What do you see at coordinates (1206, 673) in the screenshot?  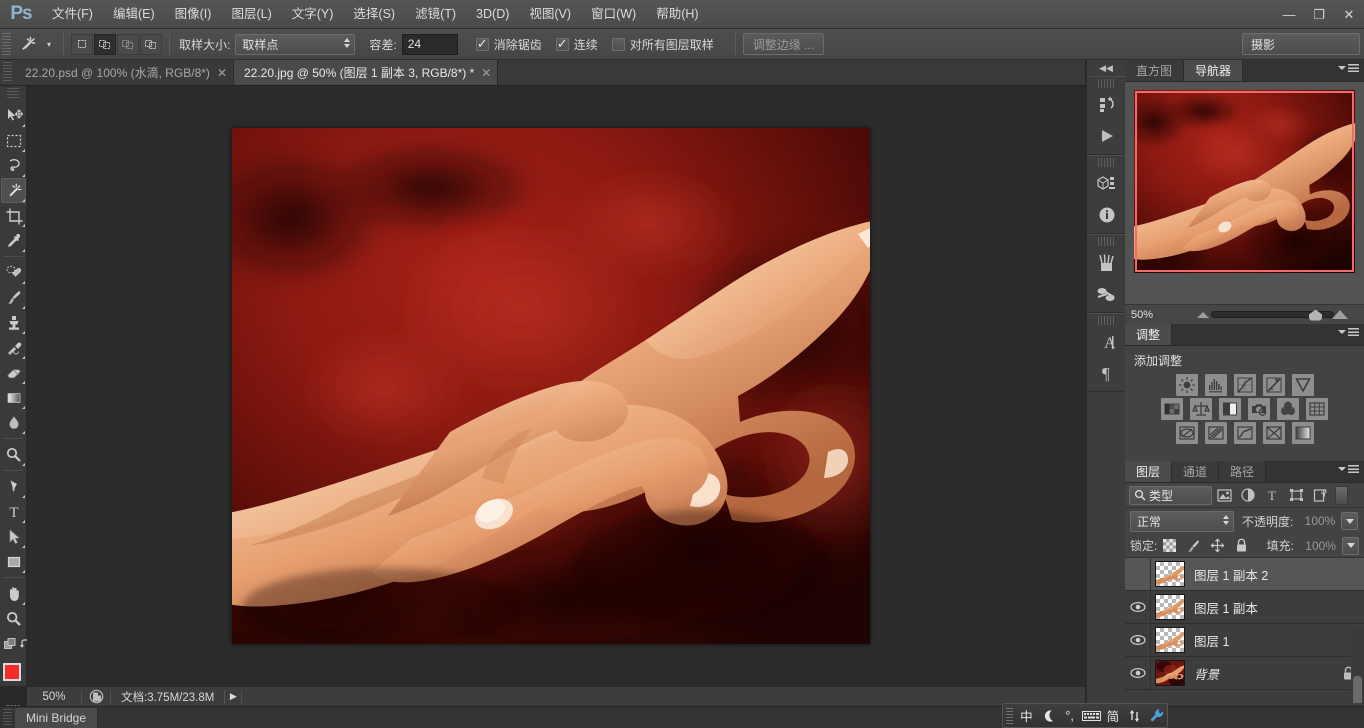 I see `layer-name: 背景` at bounding box center [1206, 673].